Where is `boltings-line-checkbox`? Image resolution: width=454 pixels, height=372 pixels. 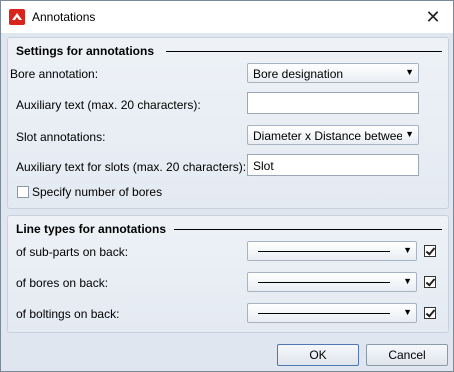
boltings-line-checkbox is located at coordinates (430, 313).